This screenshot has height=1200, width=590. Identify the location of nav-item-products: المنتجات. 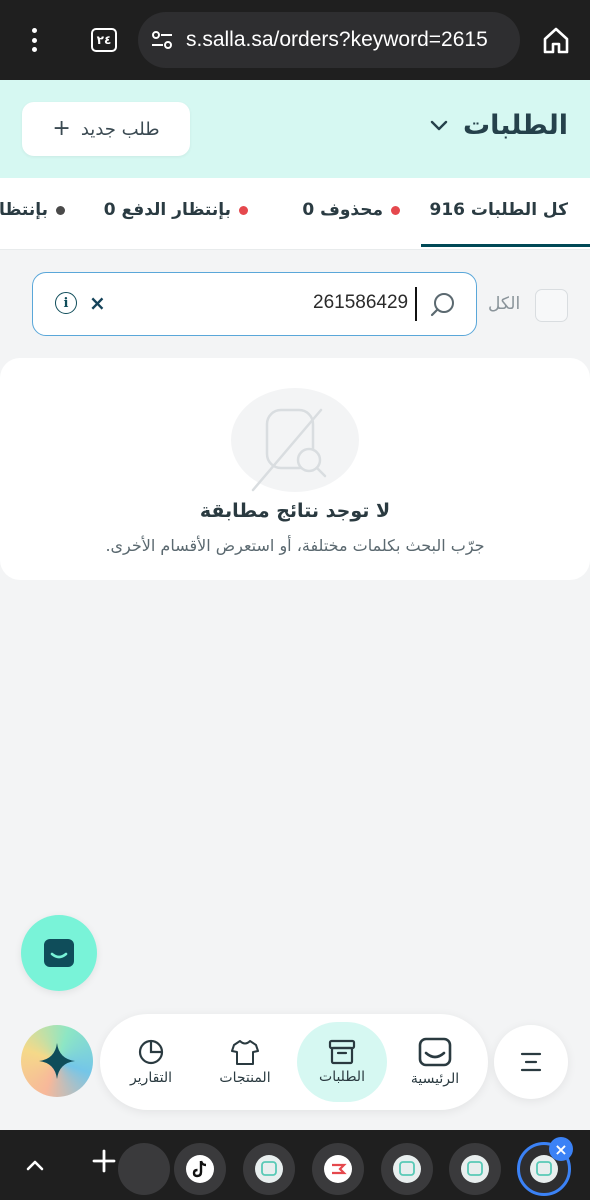
(245, 1062).